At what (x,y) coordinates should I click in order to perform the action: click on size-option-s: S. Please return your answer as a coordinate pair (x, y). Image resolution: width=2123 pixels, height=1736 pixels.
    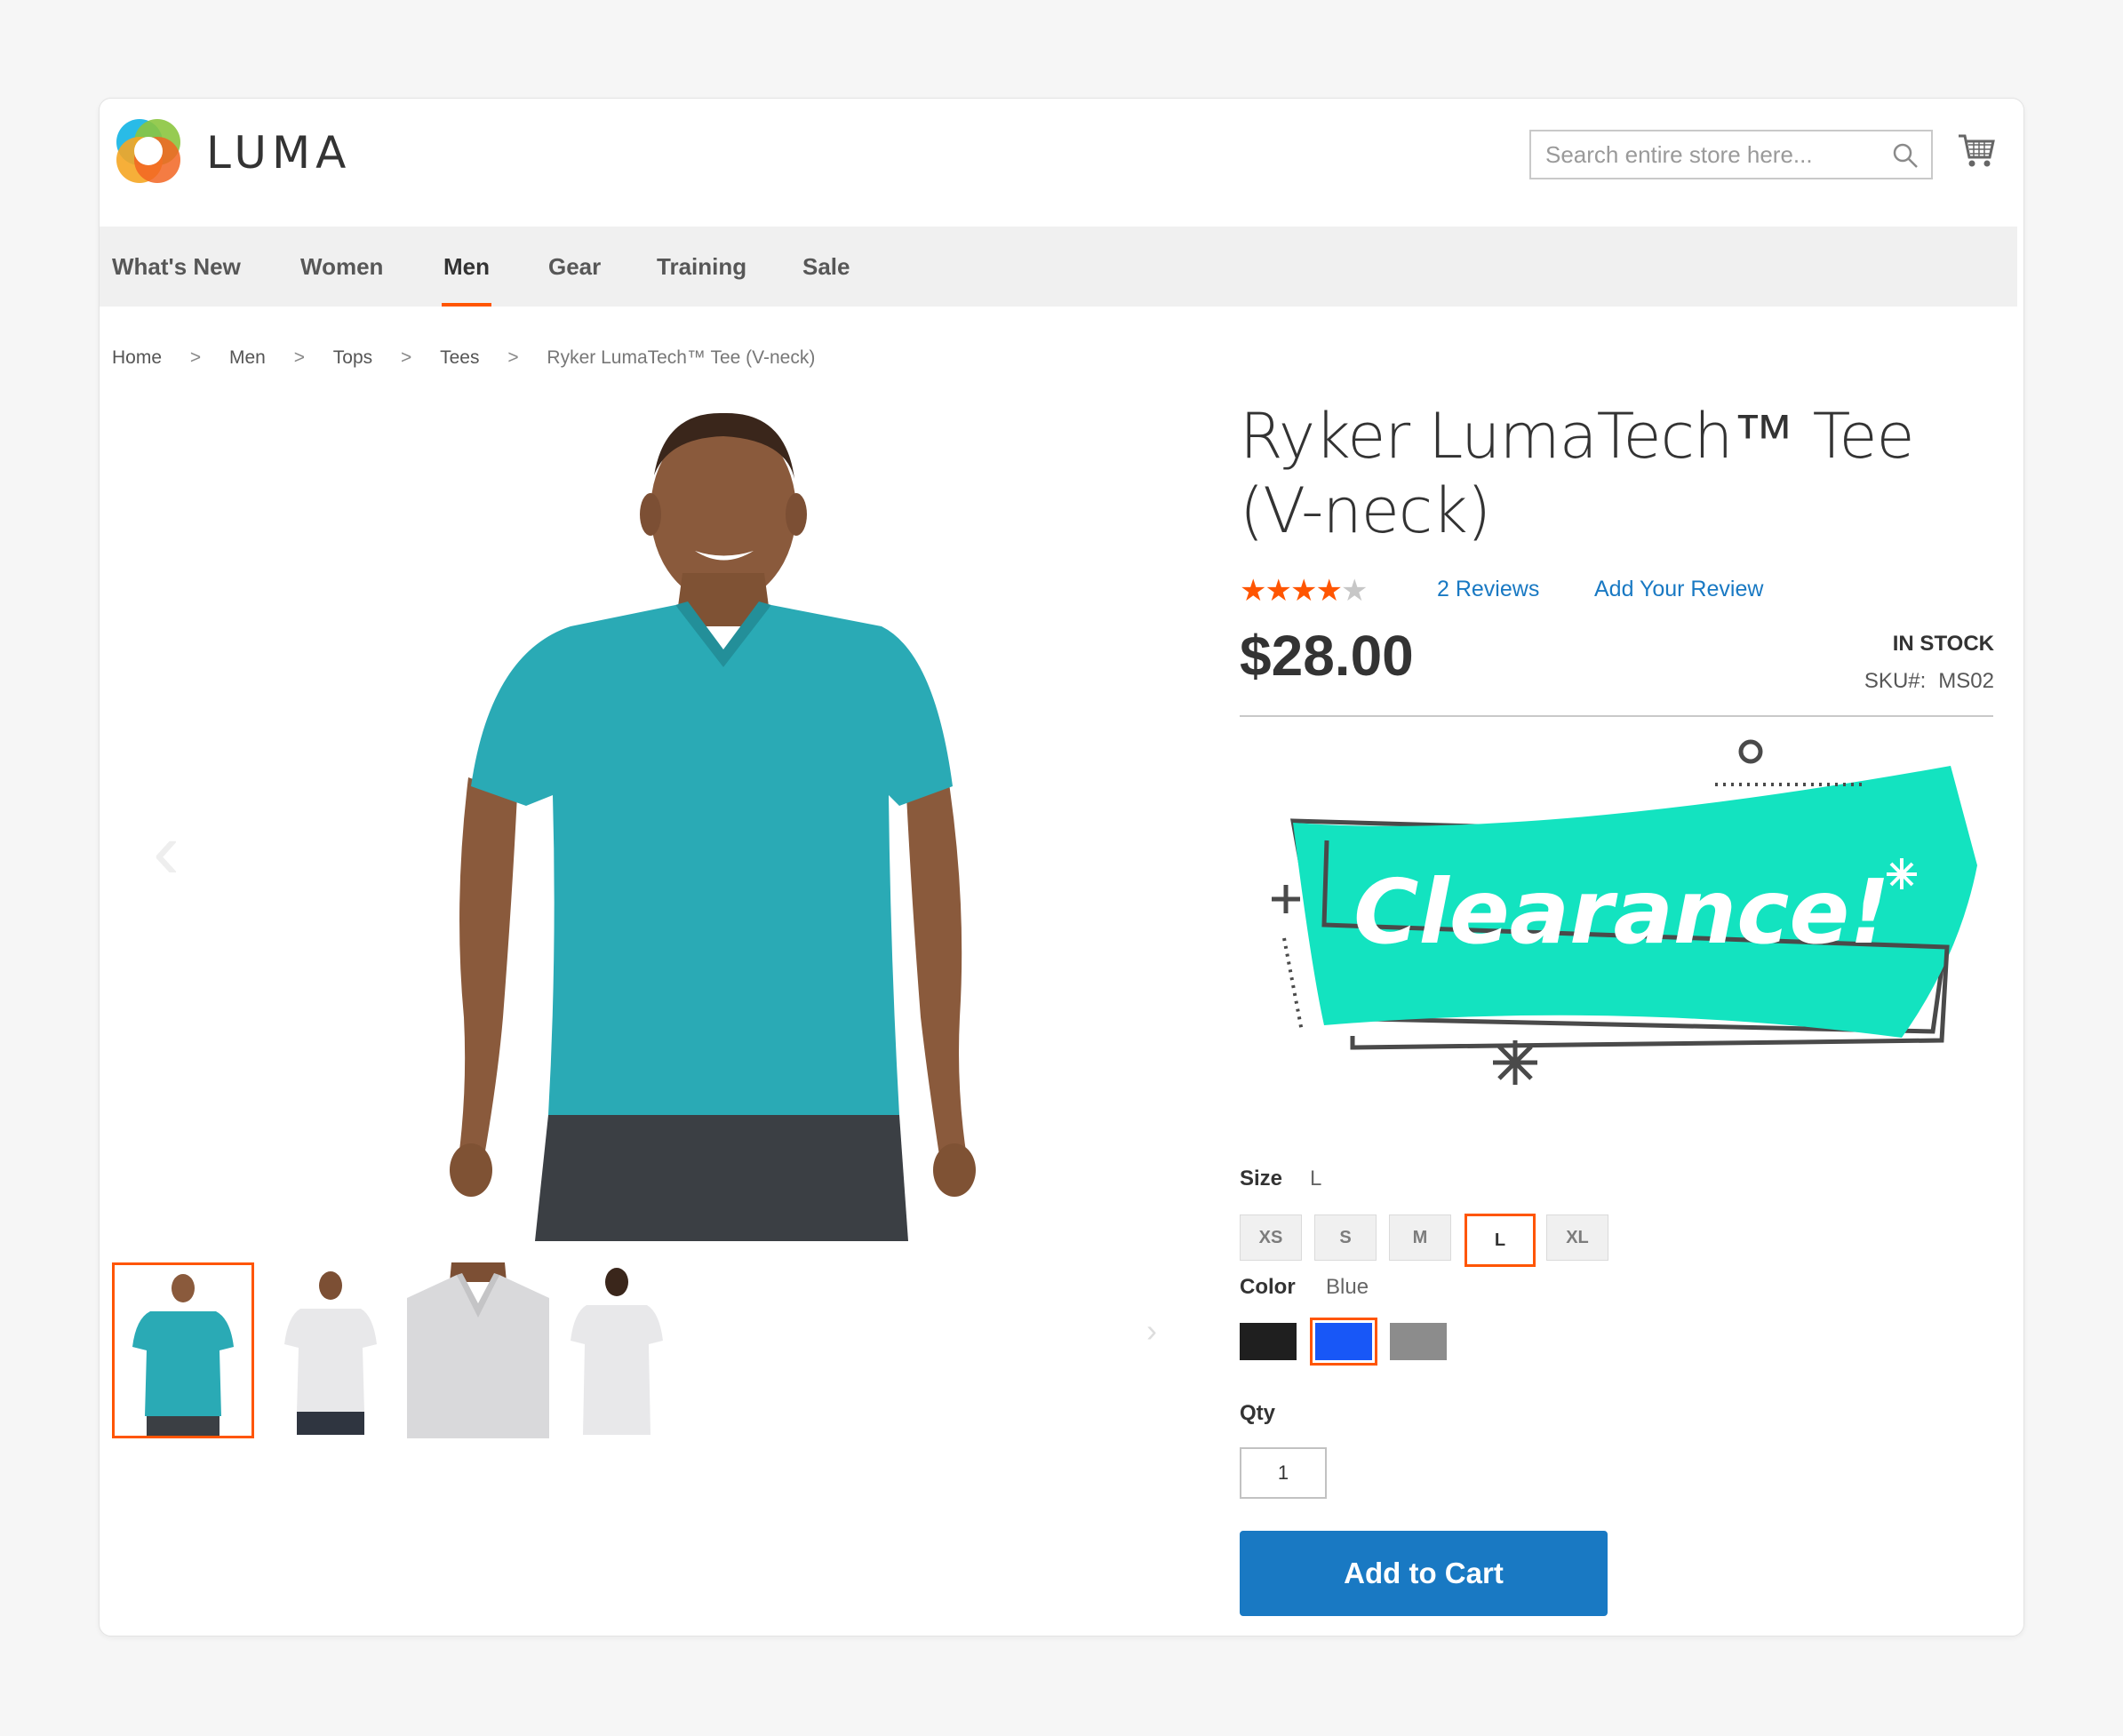
    Looking at the image, I should click on (1345, 1237).